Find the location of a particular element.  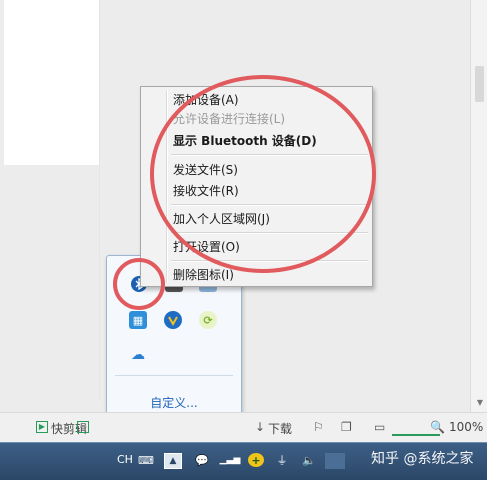

plus-app-icon: + is located at coordinates (256, 460).